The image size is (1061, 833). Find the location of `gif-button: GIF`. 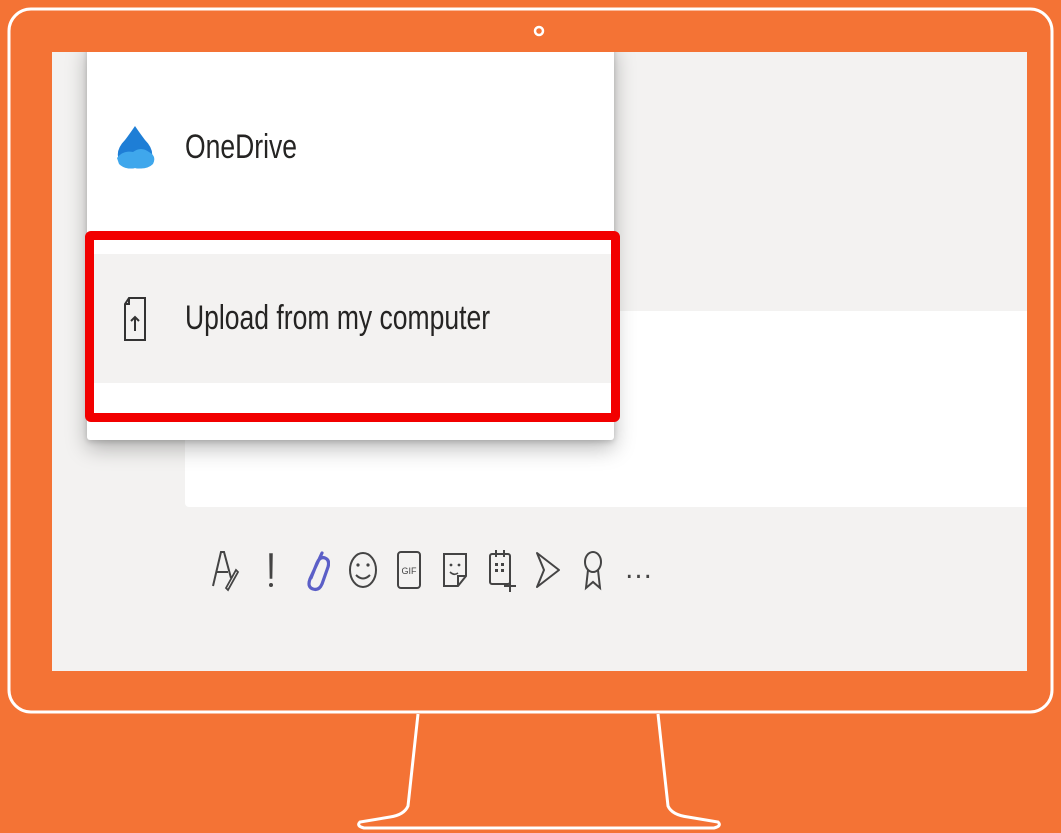

gif-button: GIF is located at coordinates (409, 570).